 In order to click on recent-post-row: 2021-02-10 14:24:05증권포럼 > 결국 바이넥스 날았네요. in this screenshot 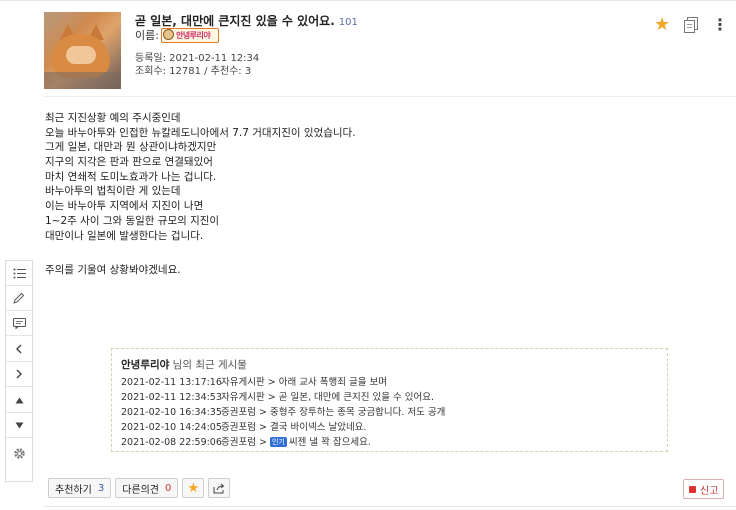, I will do `click(243, 426)`.